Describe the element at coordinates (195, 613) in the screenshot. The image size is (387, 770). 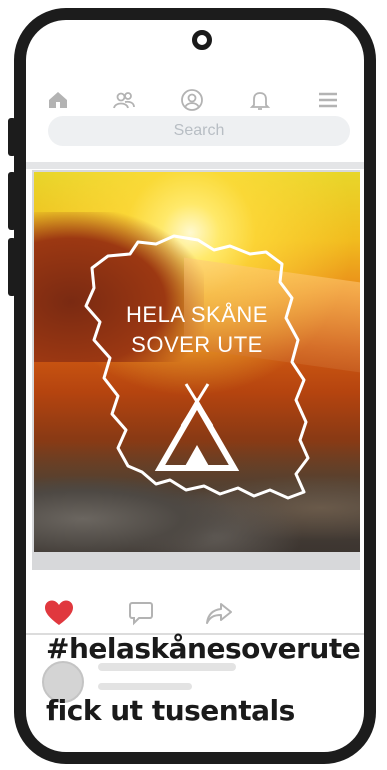
I see `post-actions` at that location.